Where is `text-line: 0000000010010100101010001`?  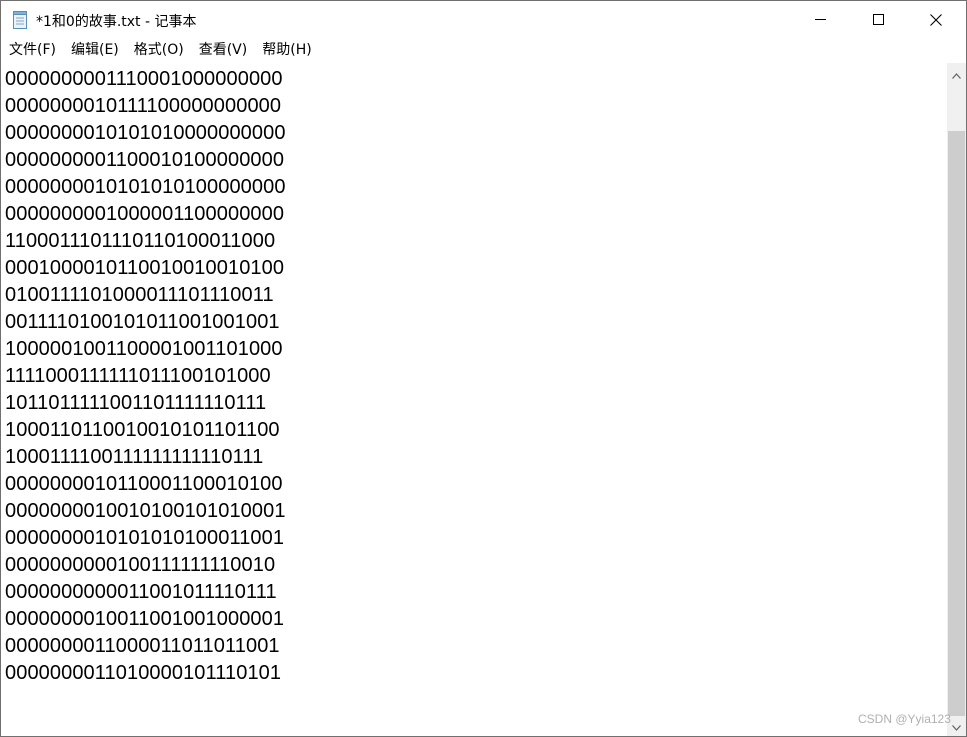
text-line: 0000000010010100101010001 is located at coordinates (145, 511).